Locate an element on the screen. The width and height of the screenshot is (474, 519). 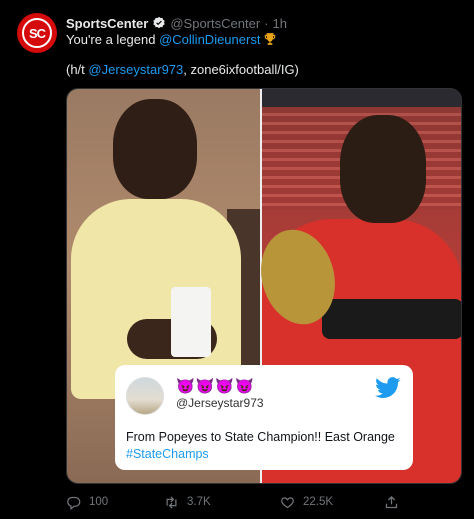
reply-button: 100 is located at coordinates (87, 502).